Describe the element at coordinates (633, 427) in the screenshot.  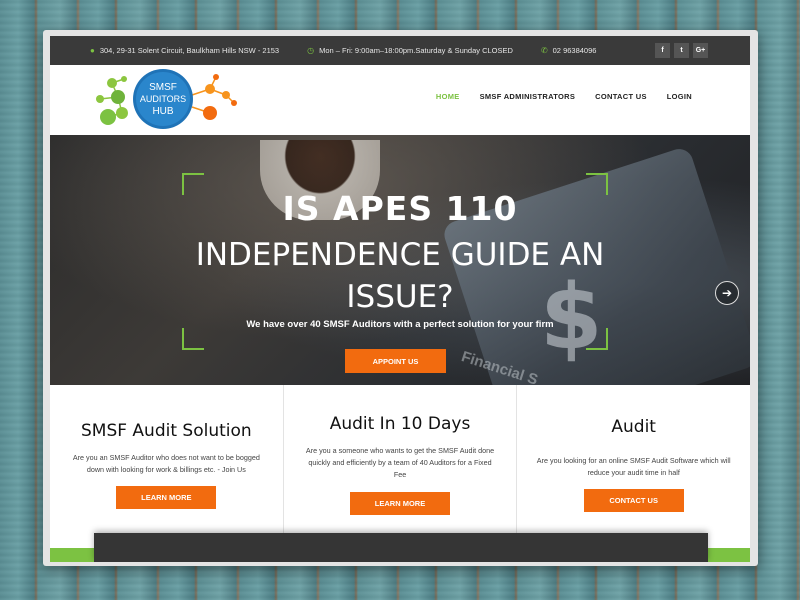
I see `feature-title: Audit` at that location.